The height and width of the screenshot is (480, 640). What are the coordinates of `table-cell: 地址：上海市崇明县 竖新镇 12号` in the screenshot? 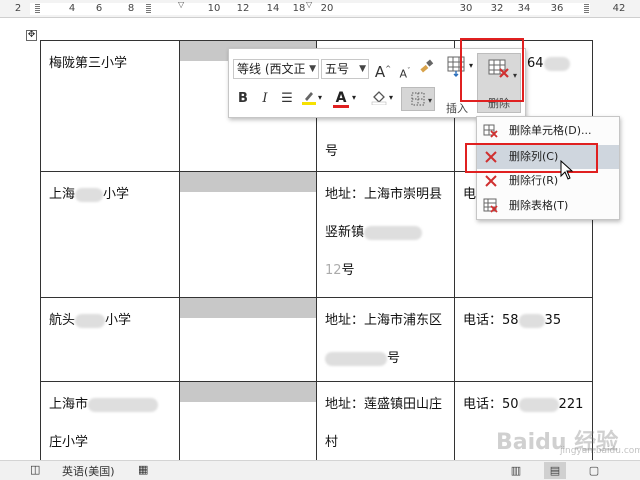 It's located at (385, 234).